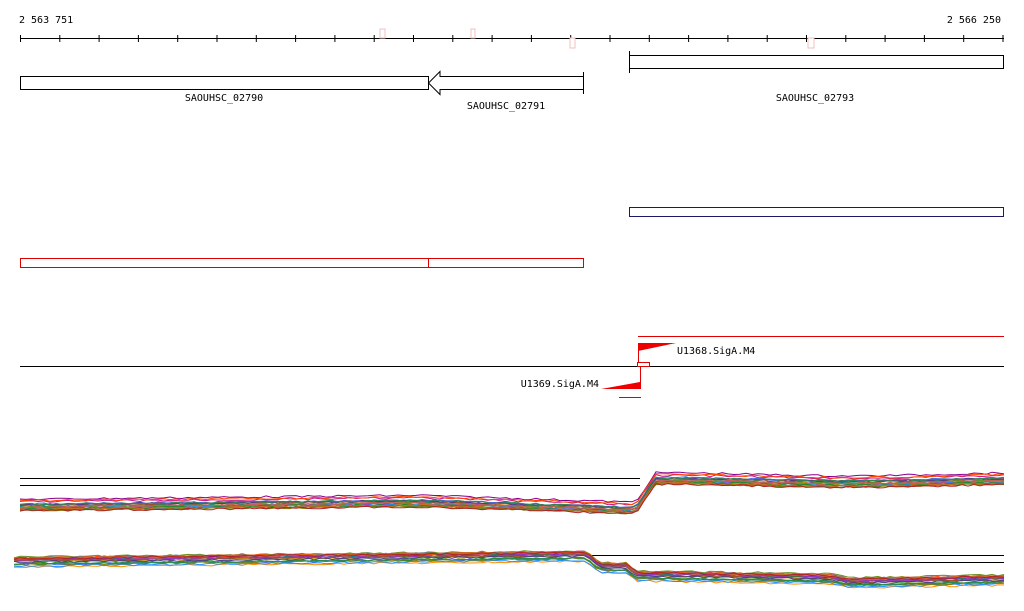  I want to click on gene-label: SAOUHSC_02790, so click(224, 98).